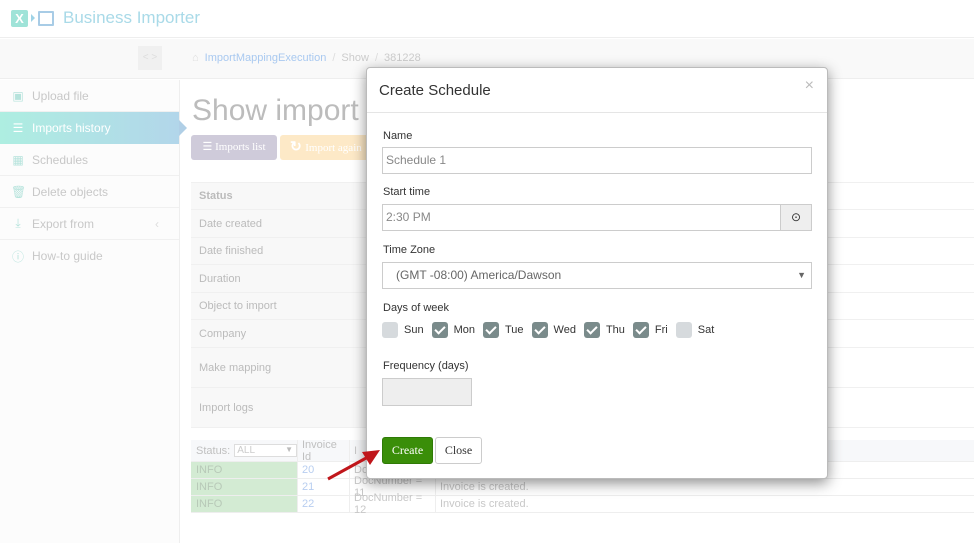 The width and height of the screenshot is (974, 543). Describe the element at coordinates (157, 223) in the screenshot. I see `chevron-left-icon: ‹` at that location.